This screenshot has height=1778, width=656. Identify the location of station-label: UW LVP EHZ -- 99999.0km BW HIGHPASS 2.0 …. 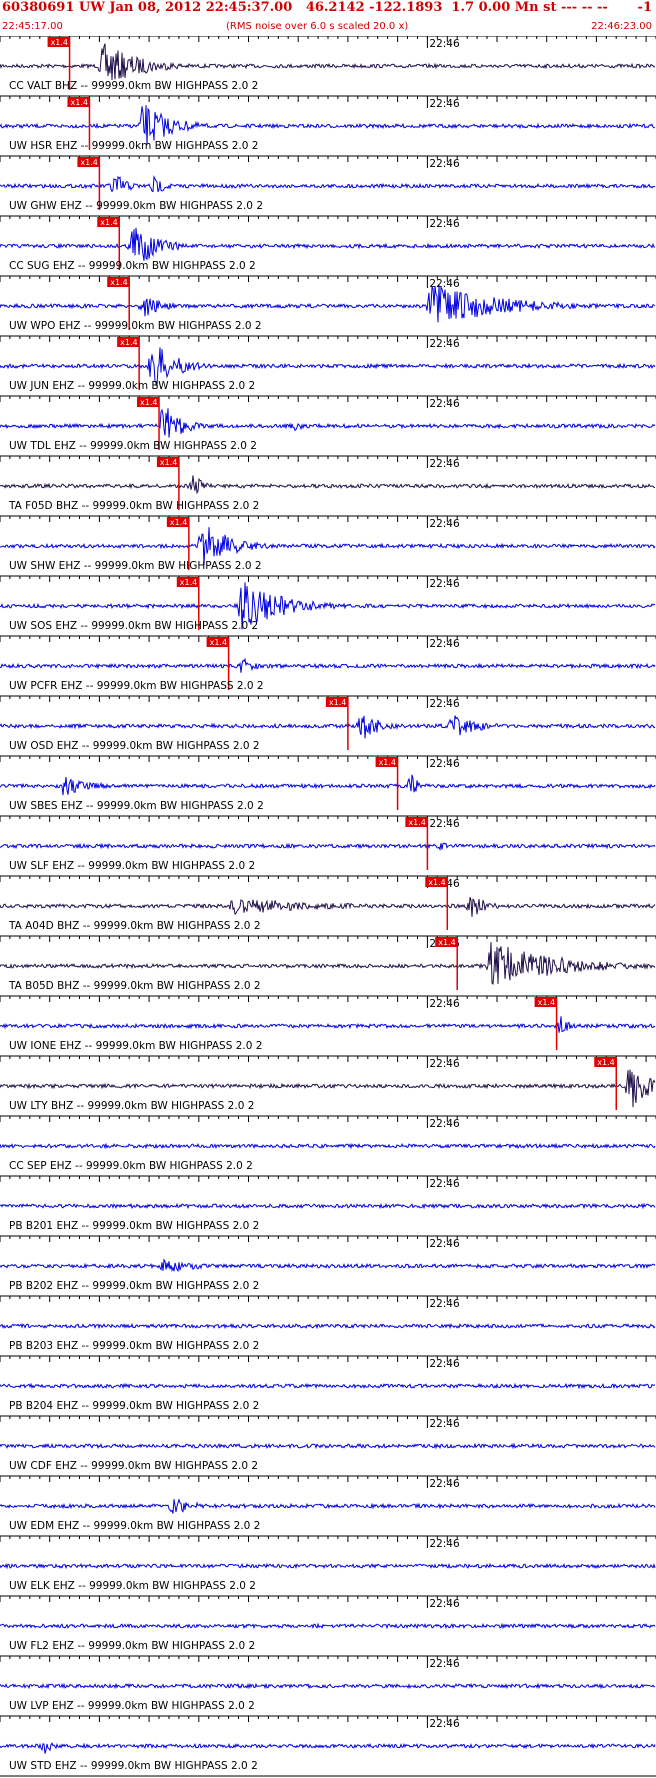
(132, 1706).